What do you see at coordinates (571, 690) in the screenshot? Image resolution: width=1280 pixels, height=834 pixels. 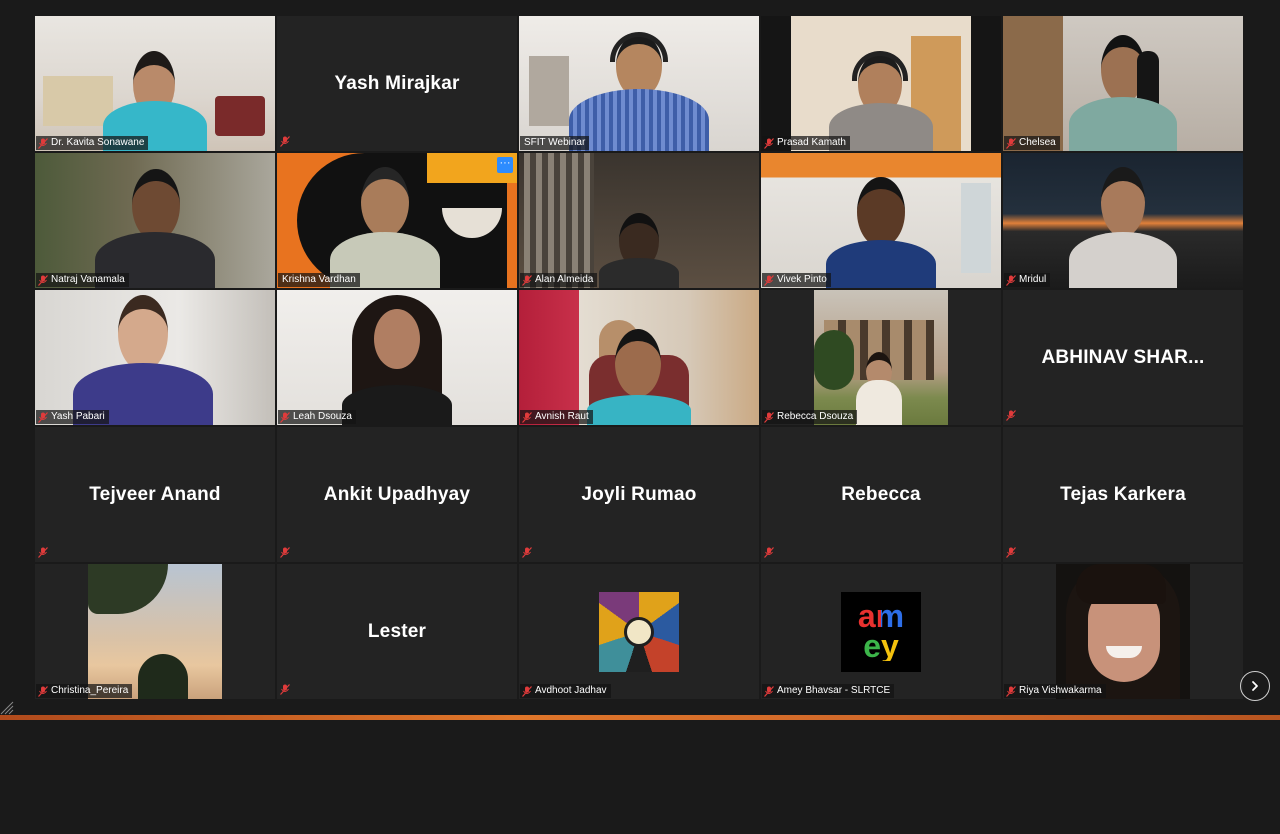 I see `participant-name: Avdhoot Jadhav` at bounding box center [571, 690].